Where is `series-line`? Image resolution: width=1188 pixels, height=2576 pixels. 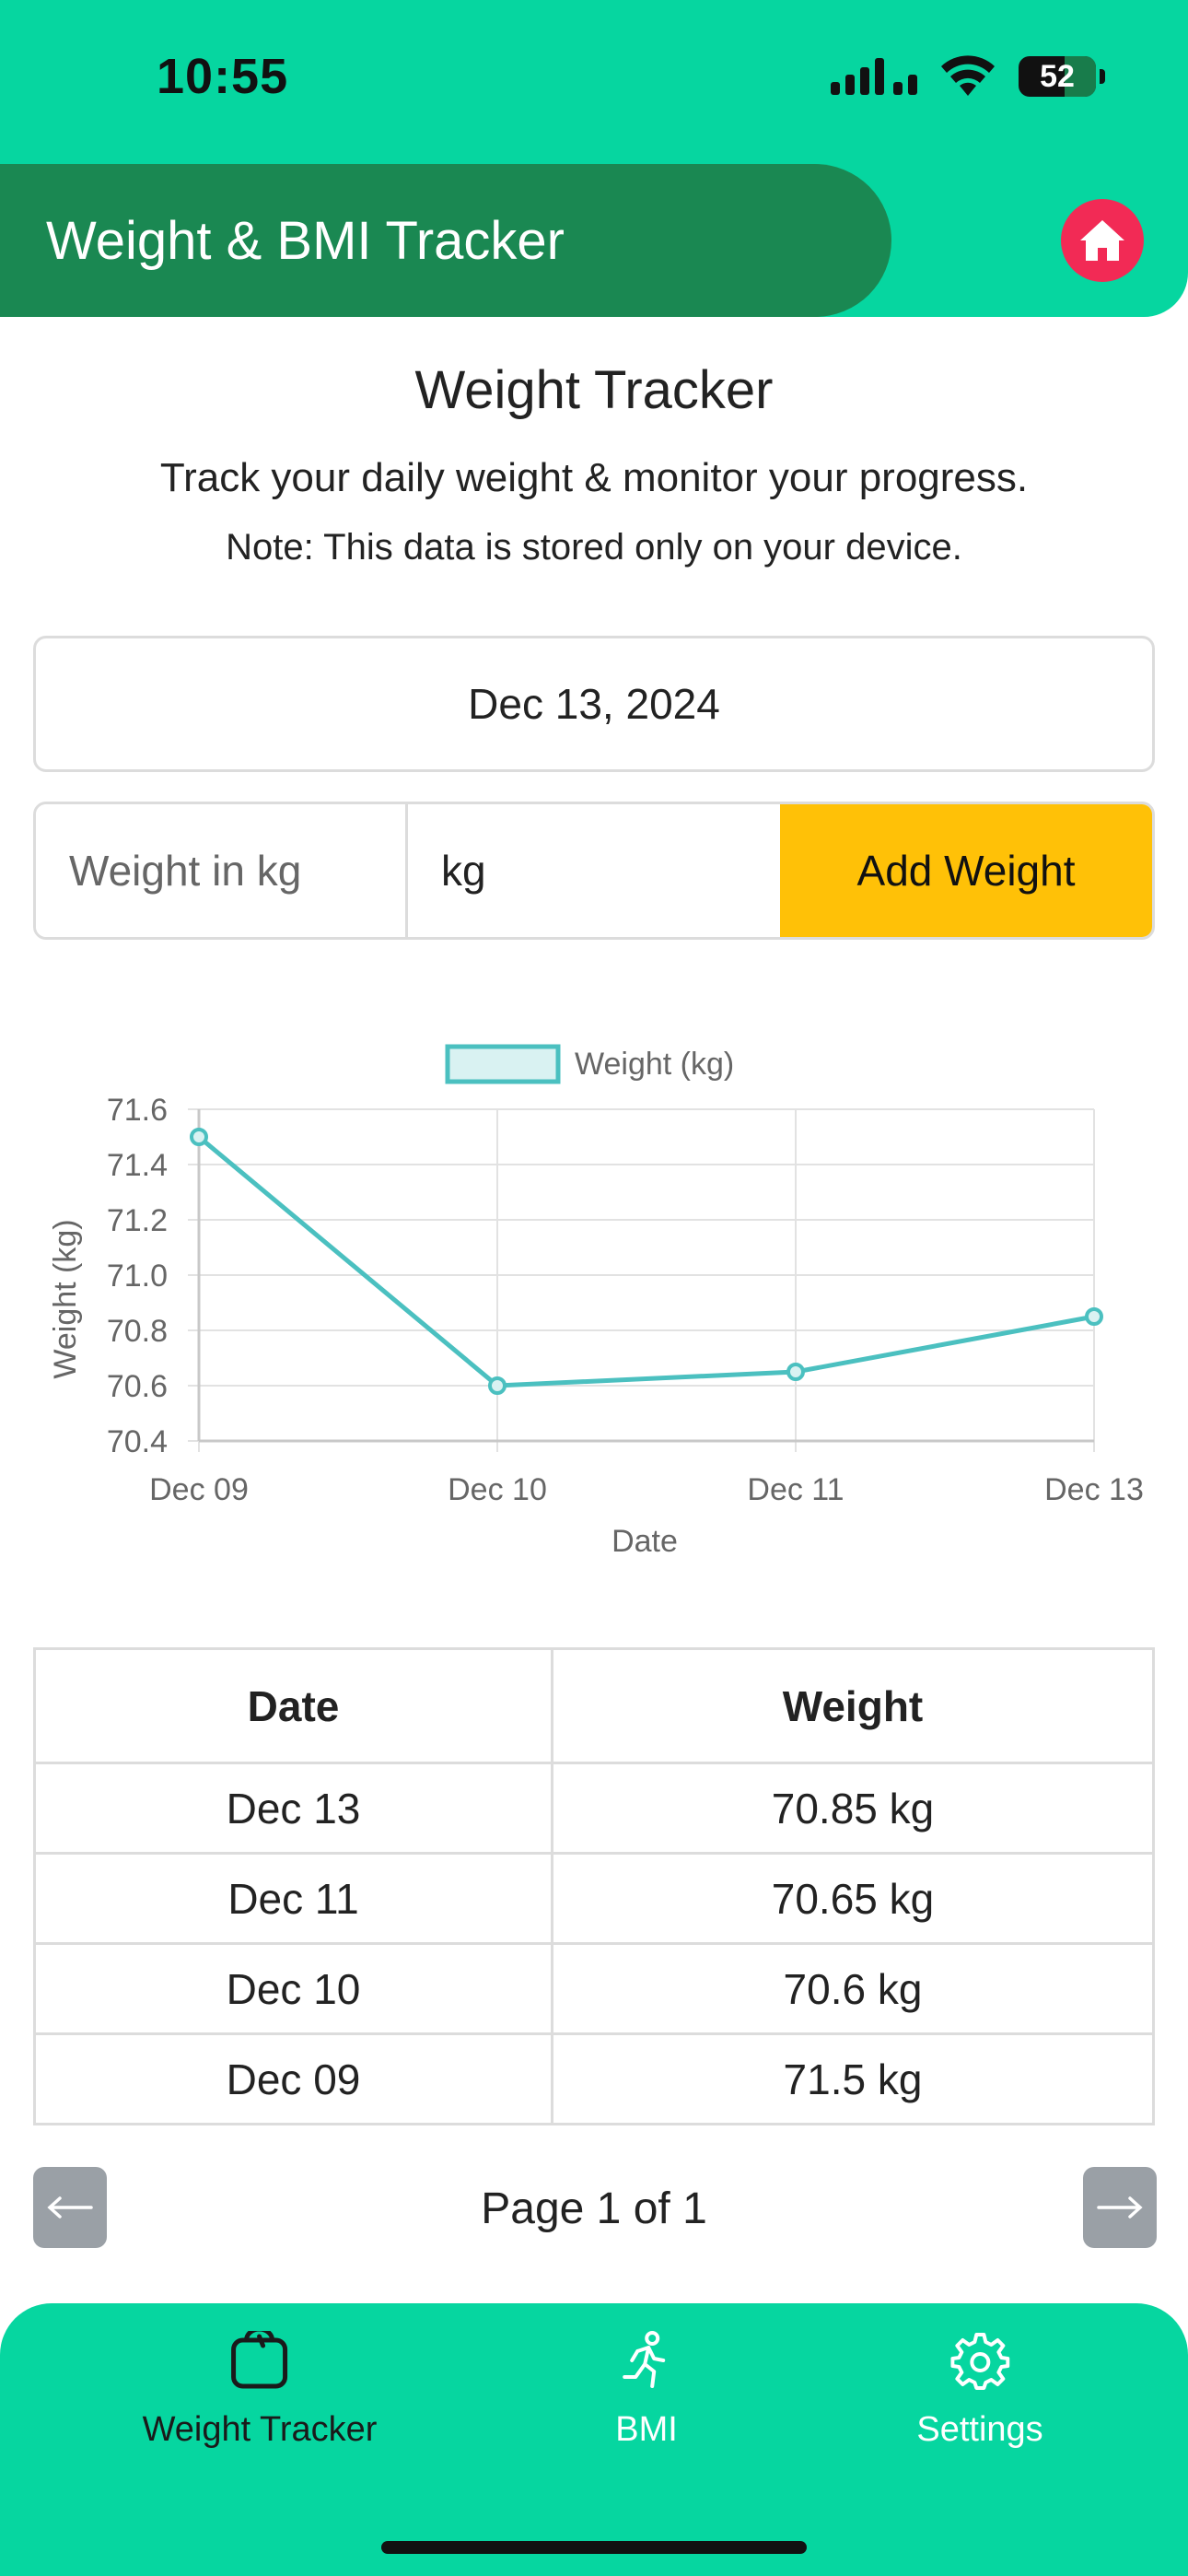 series-line is located at coordinates (646, 1261).